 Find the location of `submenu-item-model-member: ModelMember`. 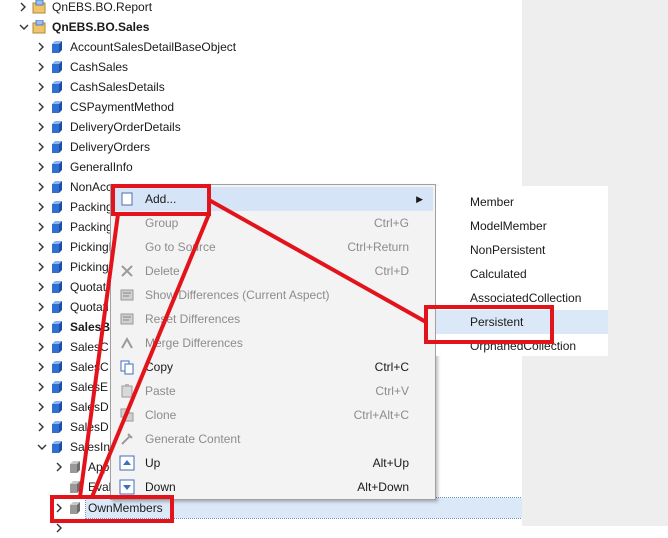

submenu-item-model-member: ModelMember is located at coordinates (522, 226).